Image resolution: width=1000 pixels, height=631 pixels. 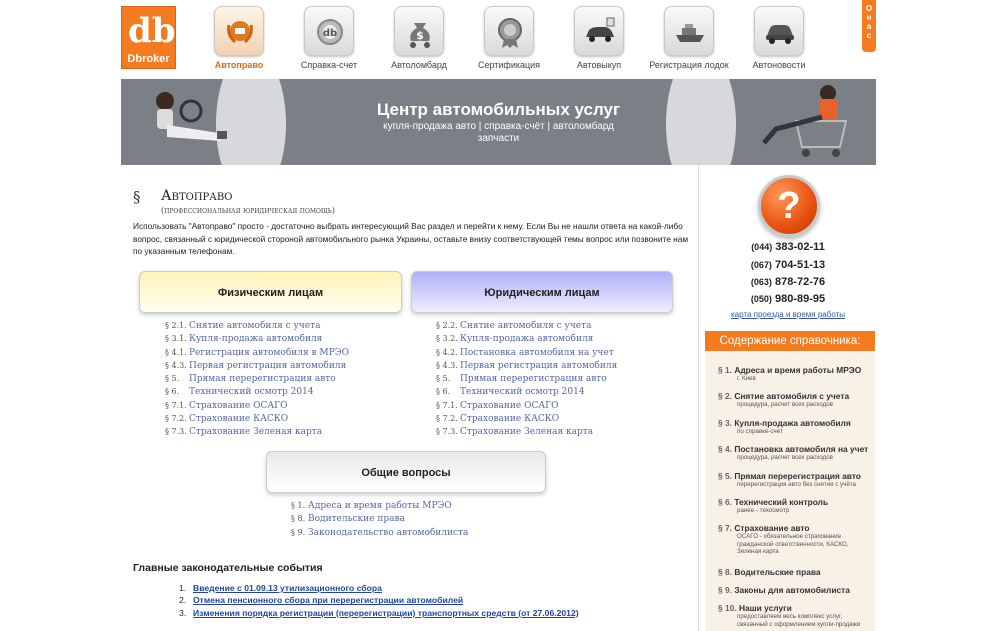 What do you see at coordinates (789, 206) in the screenshot?
I see `help-question-icon: ?` at bounding box center [789, 206].